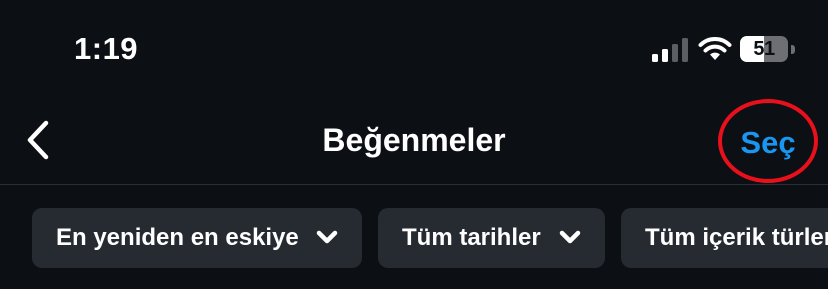  Describe the element at coordinates (670, 50) in the screenshot. I see `cellular-signal-icon` at that location.